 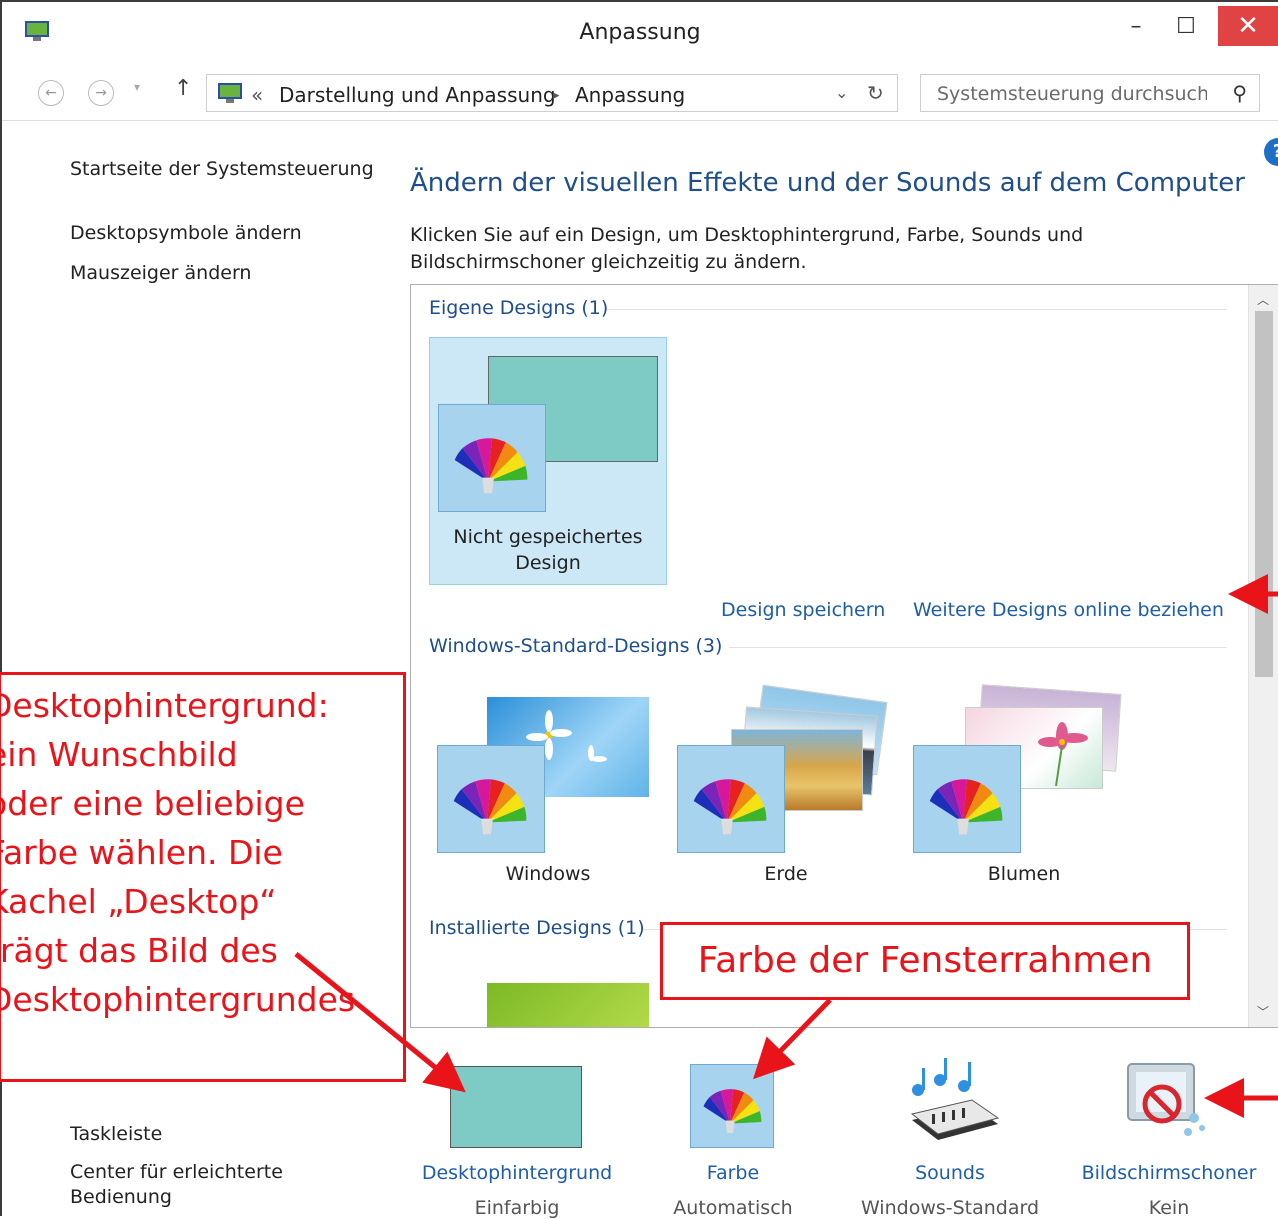 What do you see at coordinates (257, 95) in the screenshot?
I see `breadcrumb-overflow: «` at bounding box center [257, 95].